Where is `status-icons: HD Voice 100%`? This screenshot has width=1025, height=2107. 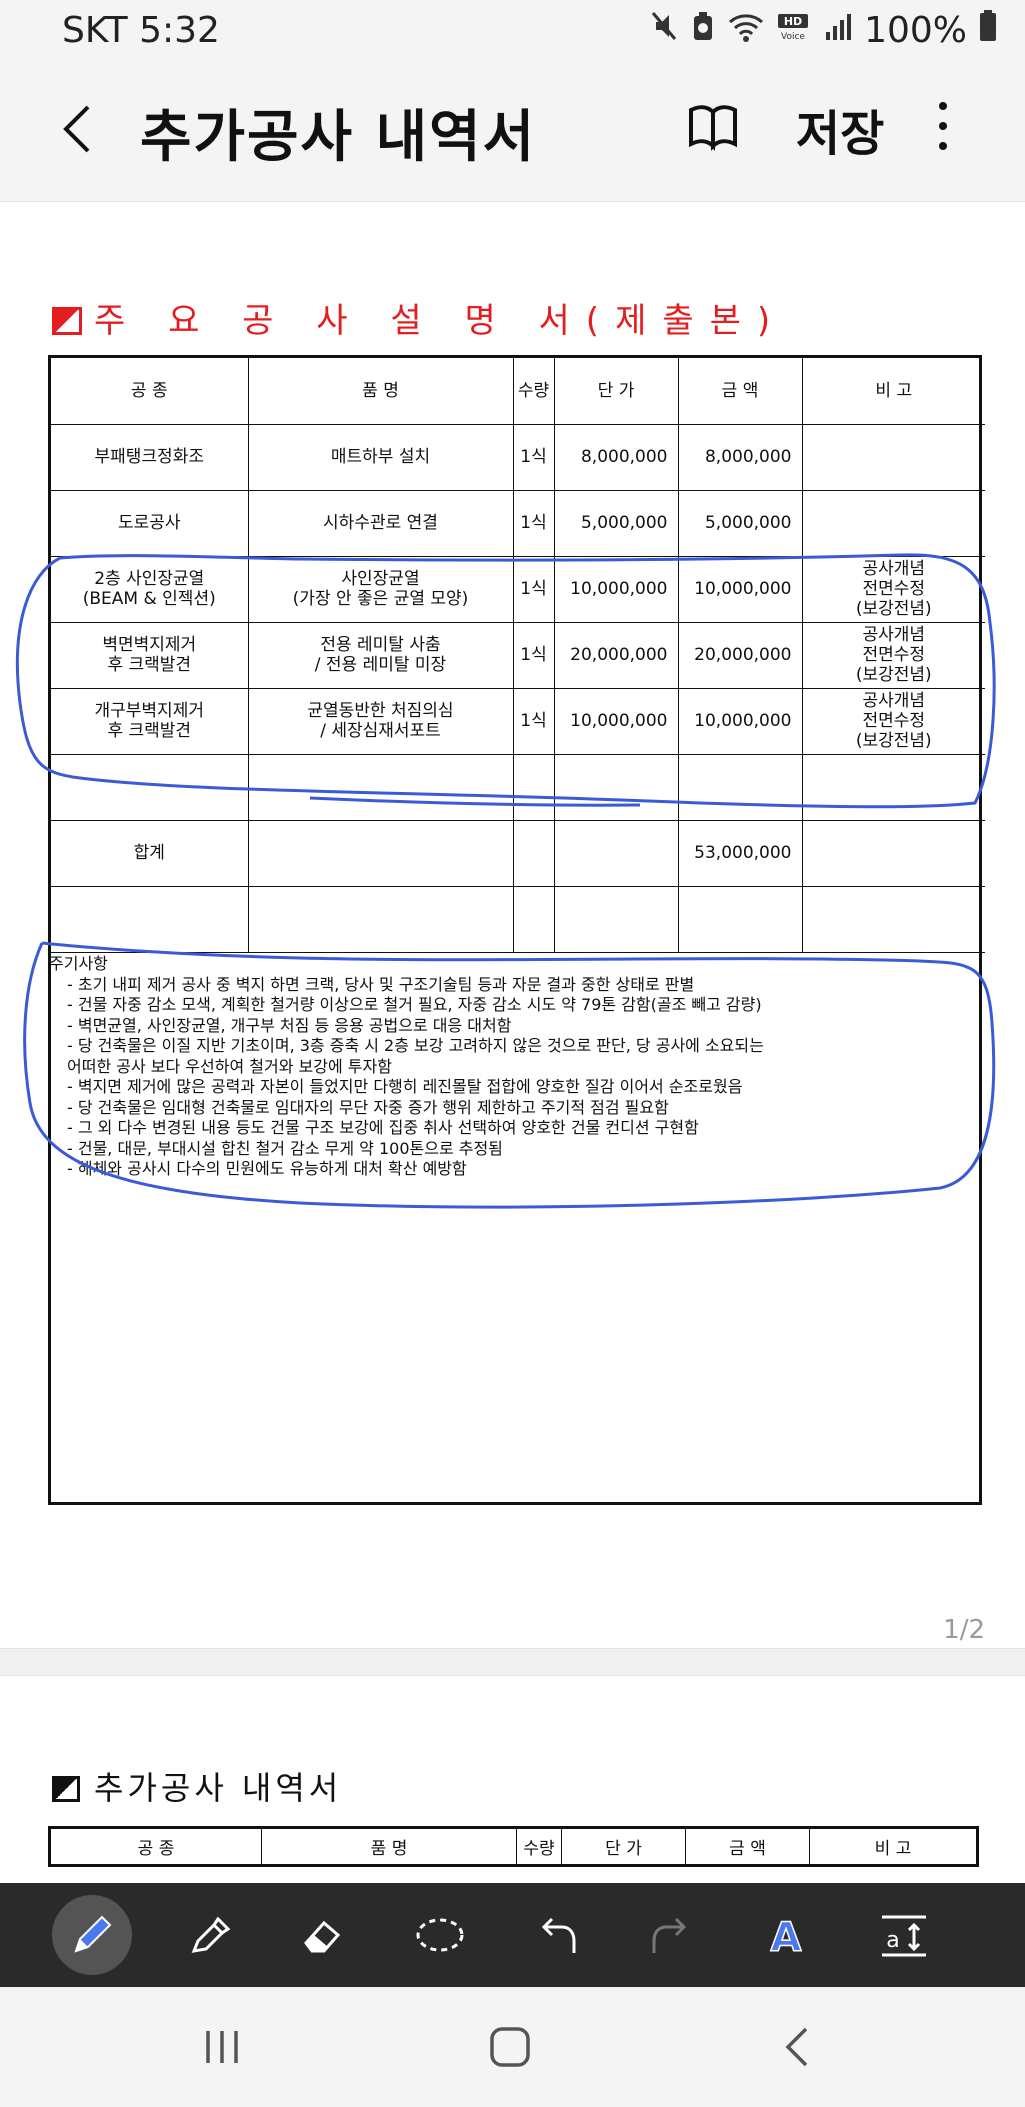 status-icons: HD Voice 100% is located at coordinates (823, 30).